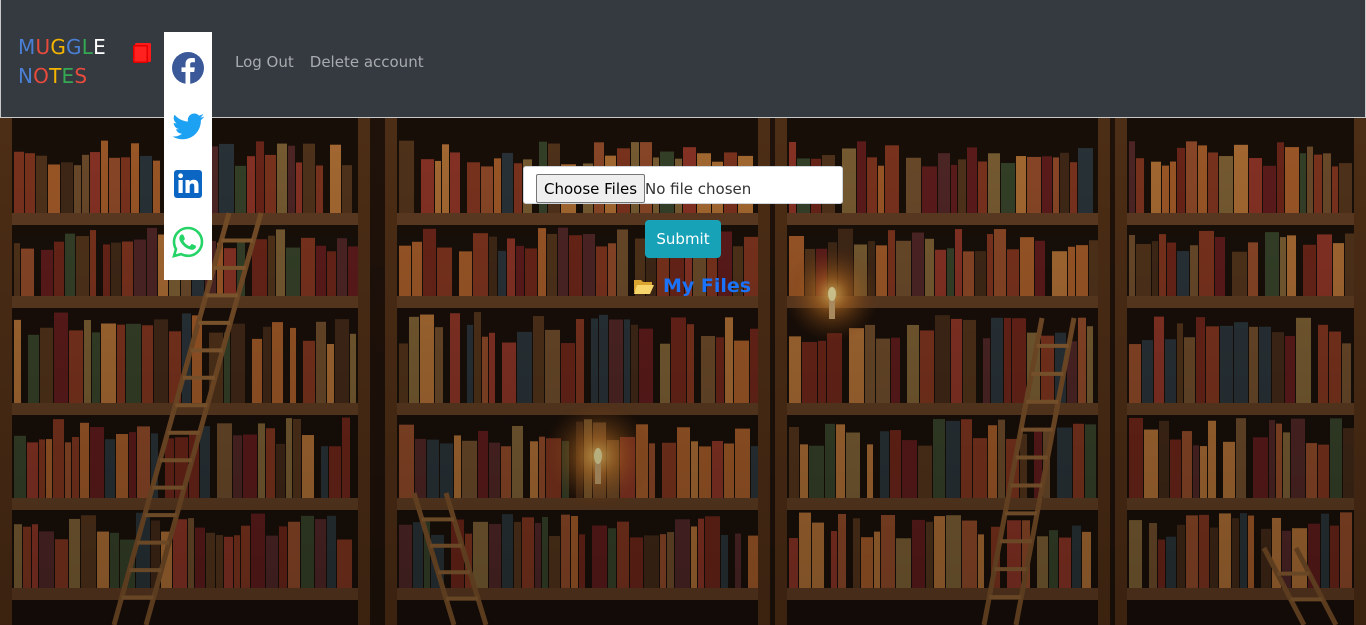 Image resolution: width=1366 pixels, height=625 pixels. I want to click on brand-logo: MUGGLE NOTES, so click(62, 62).